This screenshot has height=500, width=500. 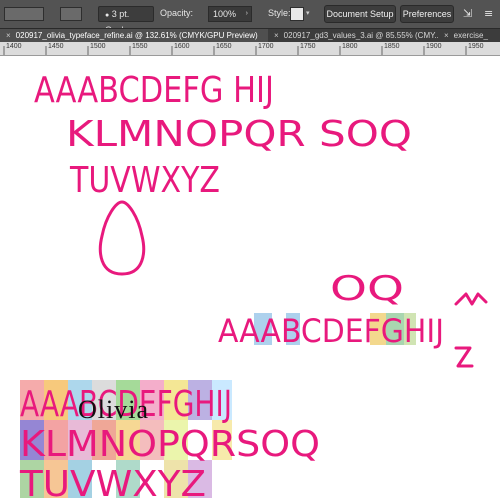 I want to click on brush-preview, so click(x=71, y=14).